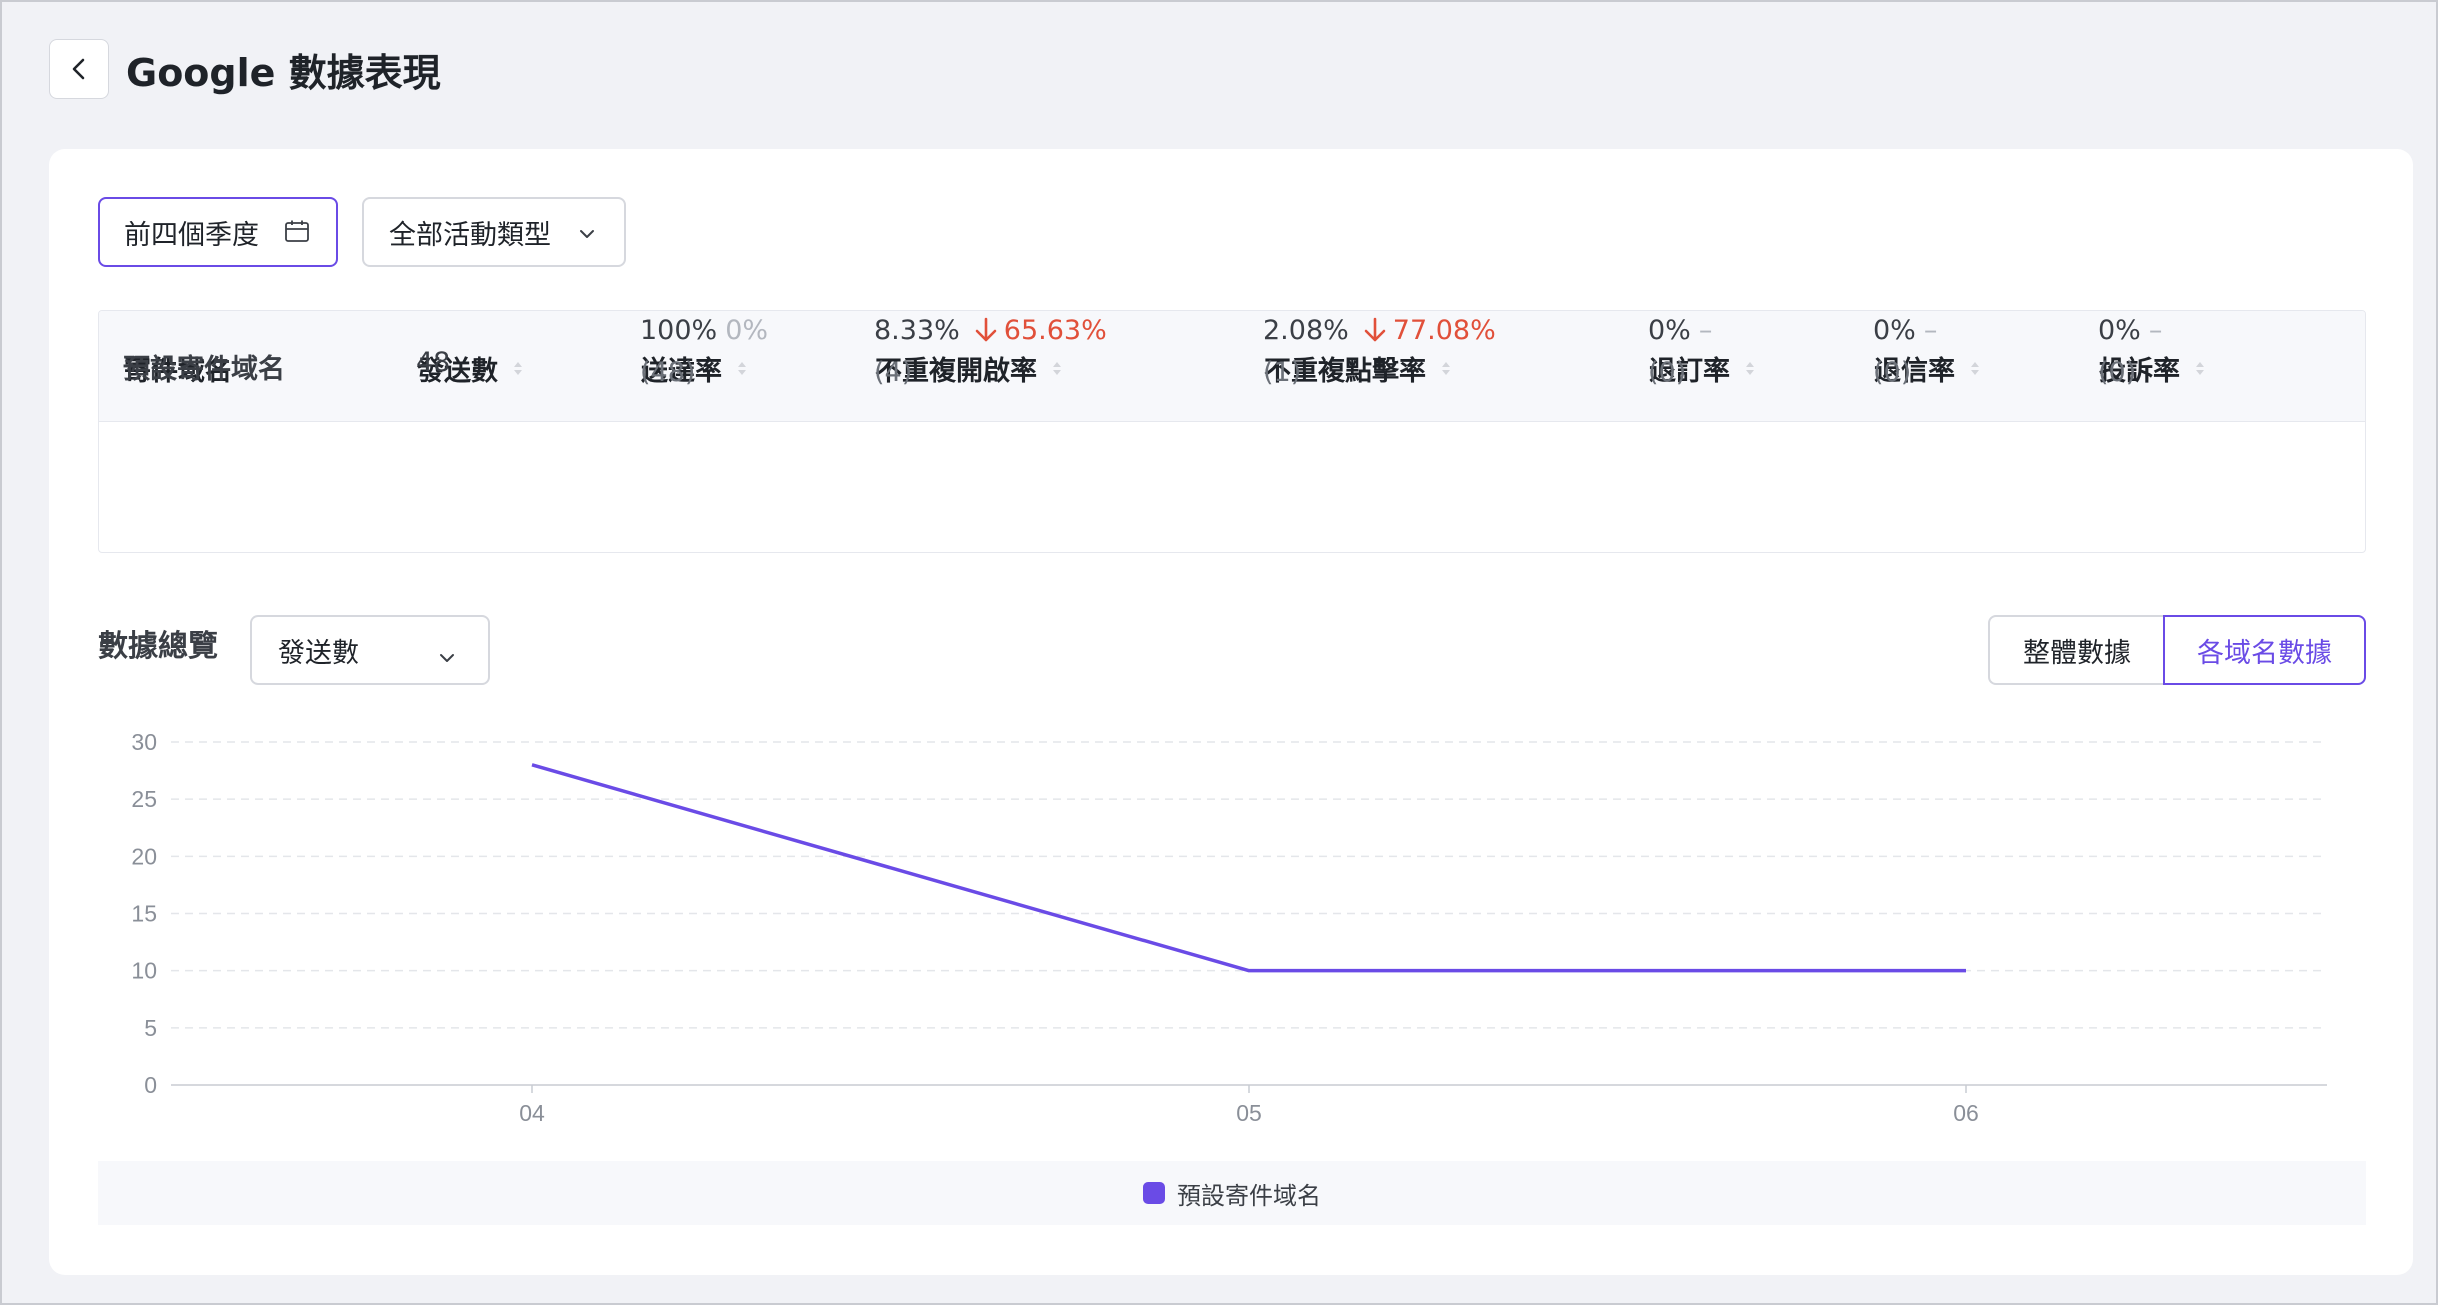 The height and width of the screenshot is (1305, 2438). I want to click on x-tick-label: 06, so click(1966, 1113).